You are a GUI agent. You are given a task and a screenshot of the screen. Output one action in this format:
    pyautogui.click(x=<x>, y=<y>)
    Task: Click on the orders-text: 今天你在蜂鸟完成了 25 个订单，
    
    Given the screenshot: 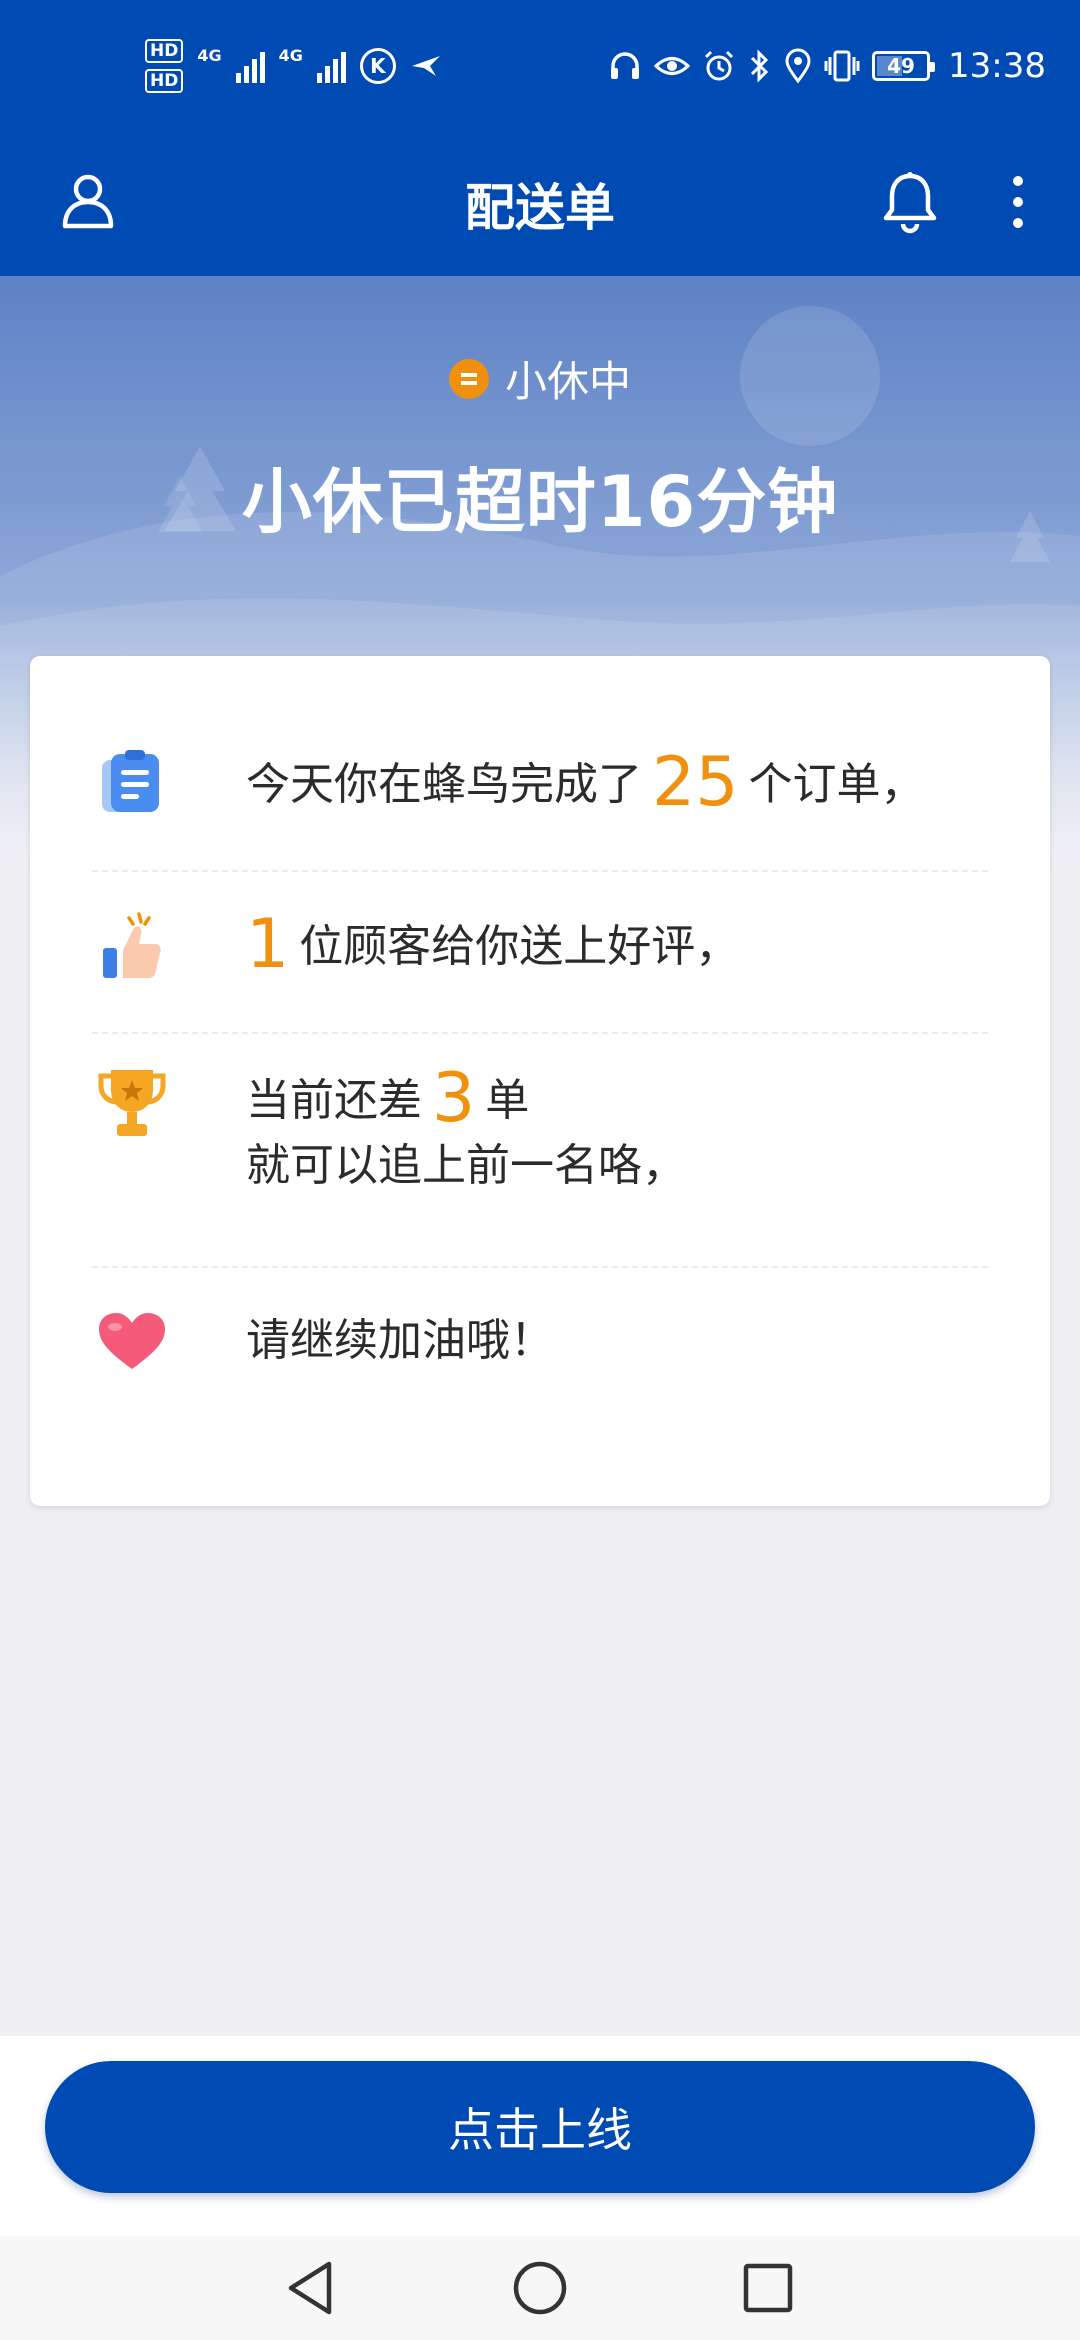 What is the action you would take?
    pyautogui.click(x=617, y=784)
    